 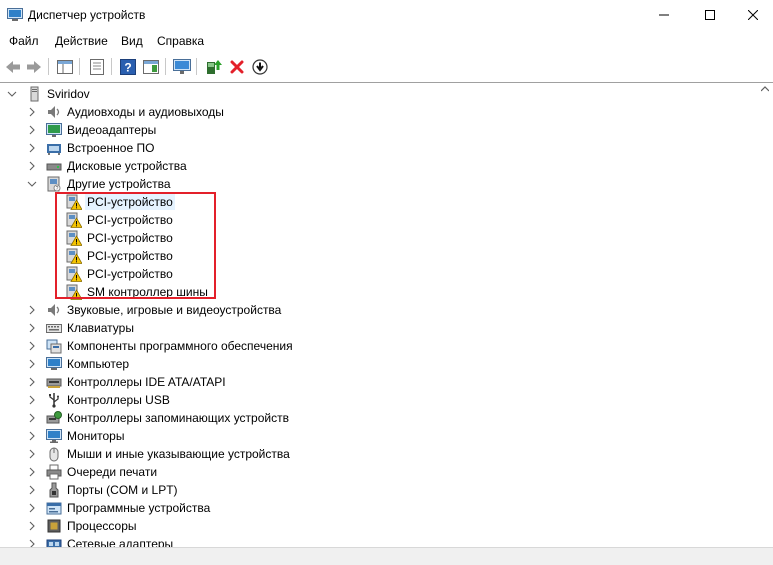 What do you see at coordinates (213, 66) in the screenshot?
I see `update-driver-button` at bounding box center [213, 66].